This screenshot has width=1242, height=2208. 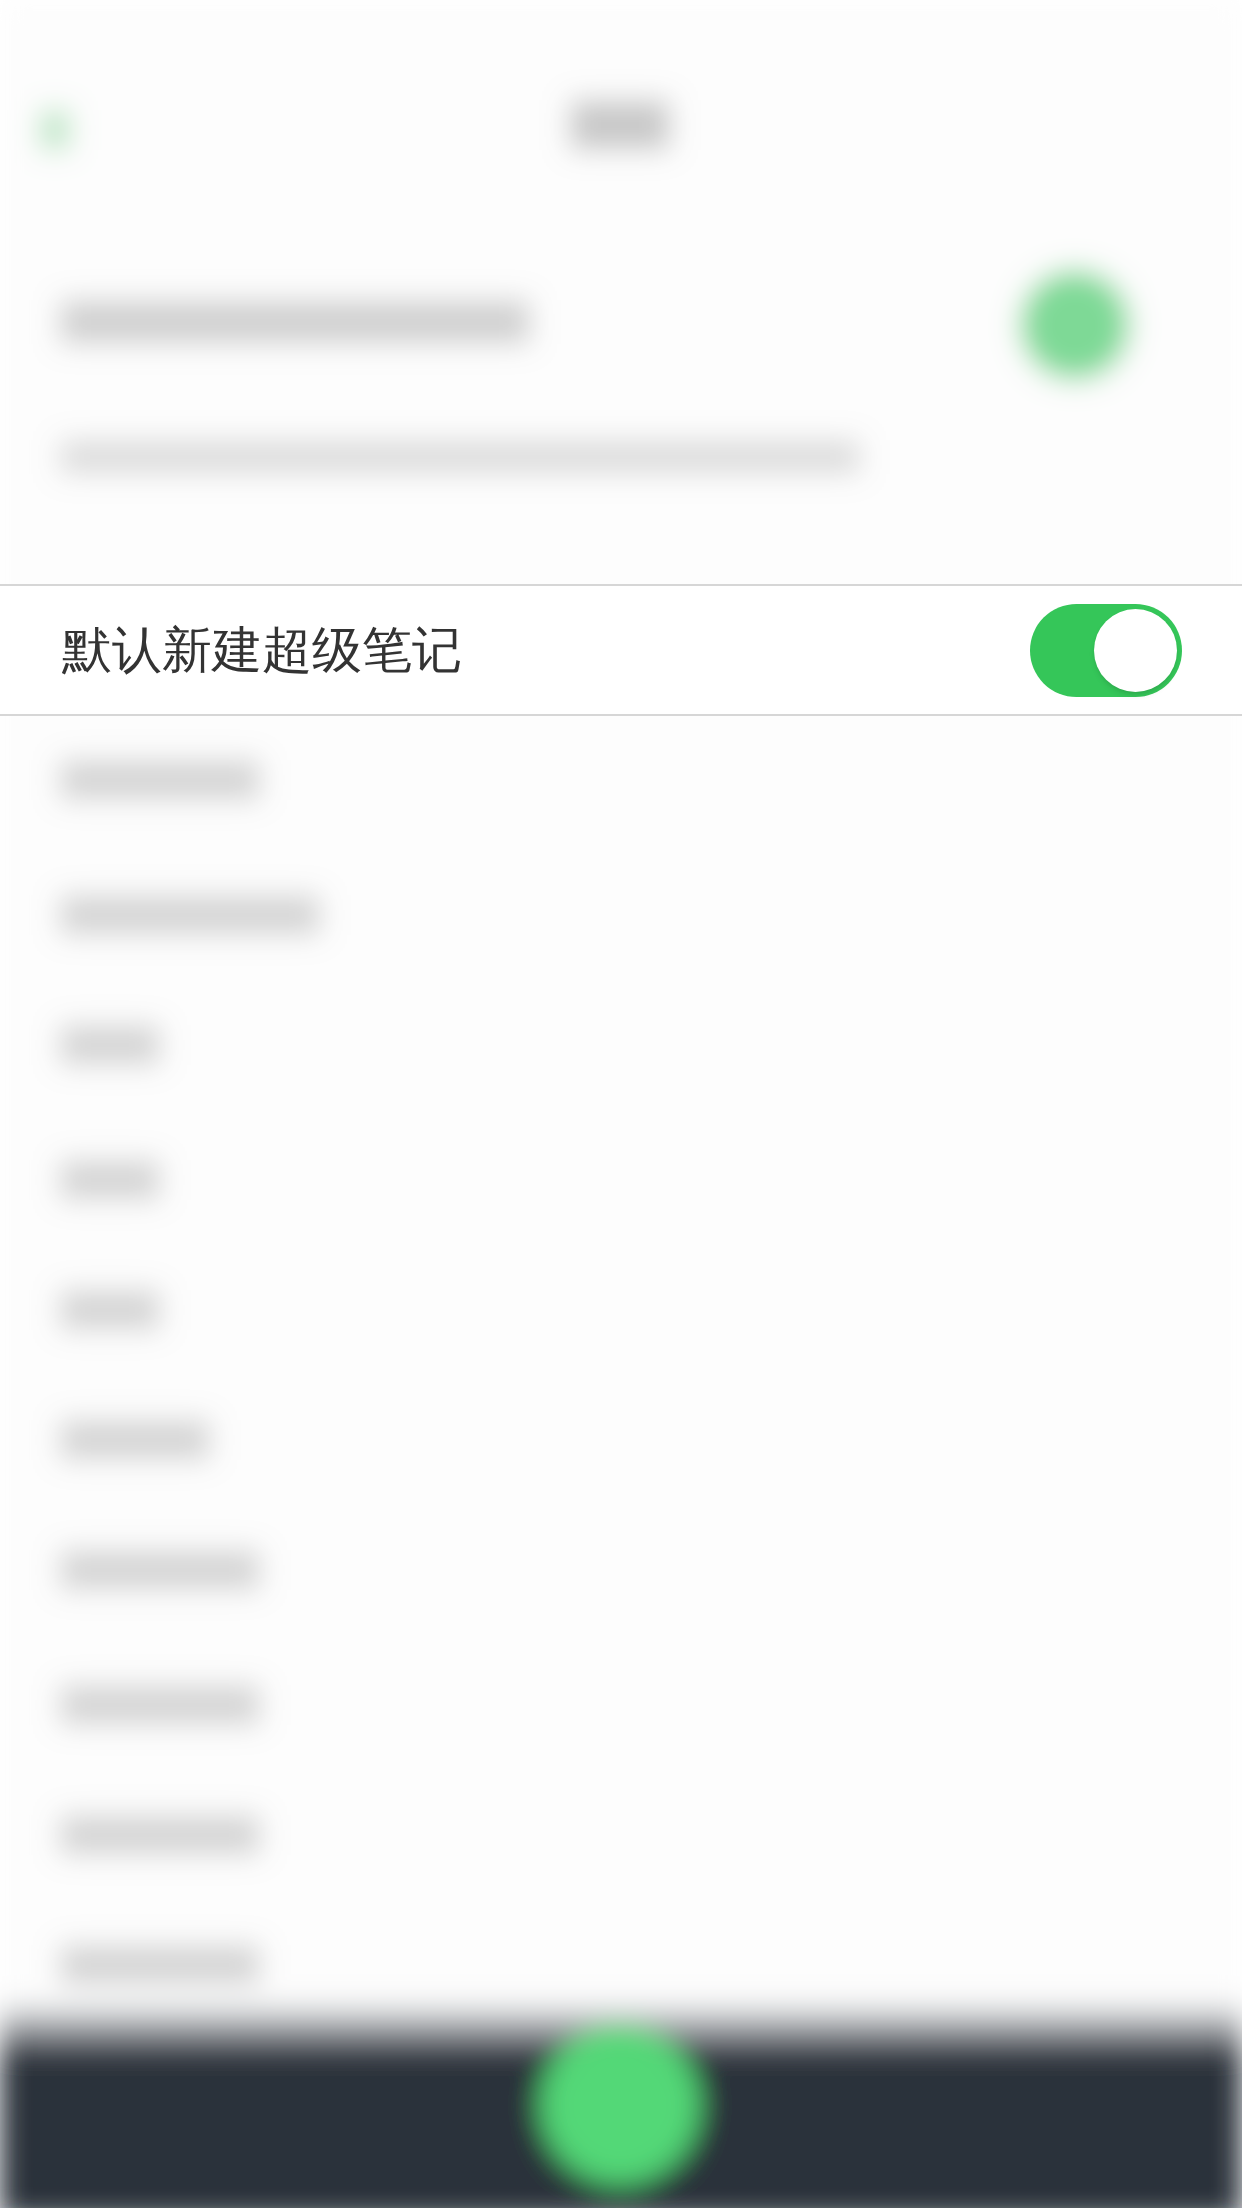 What do you see at coordinates (262, 650) in the screenshot?
I see `setting-label: 默认新建超级笔记` at bounding box center [262, 650].